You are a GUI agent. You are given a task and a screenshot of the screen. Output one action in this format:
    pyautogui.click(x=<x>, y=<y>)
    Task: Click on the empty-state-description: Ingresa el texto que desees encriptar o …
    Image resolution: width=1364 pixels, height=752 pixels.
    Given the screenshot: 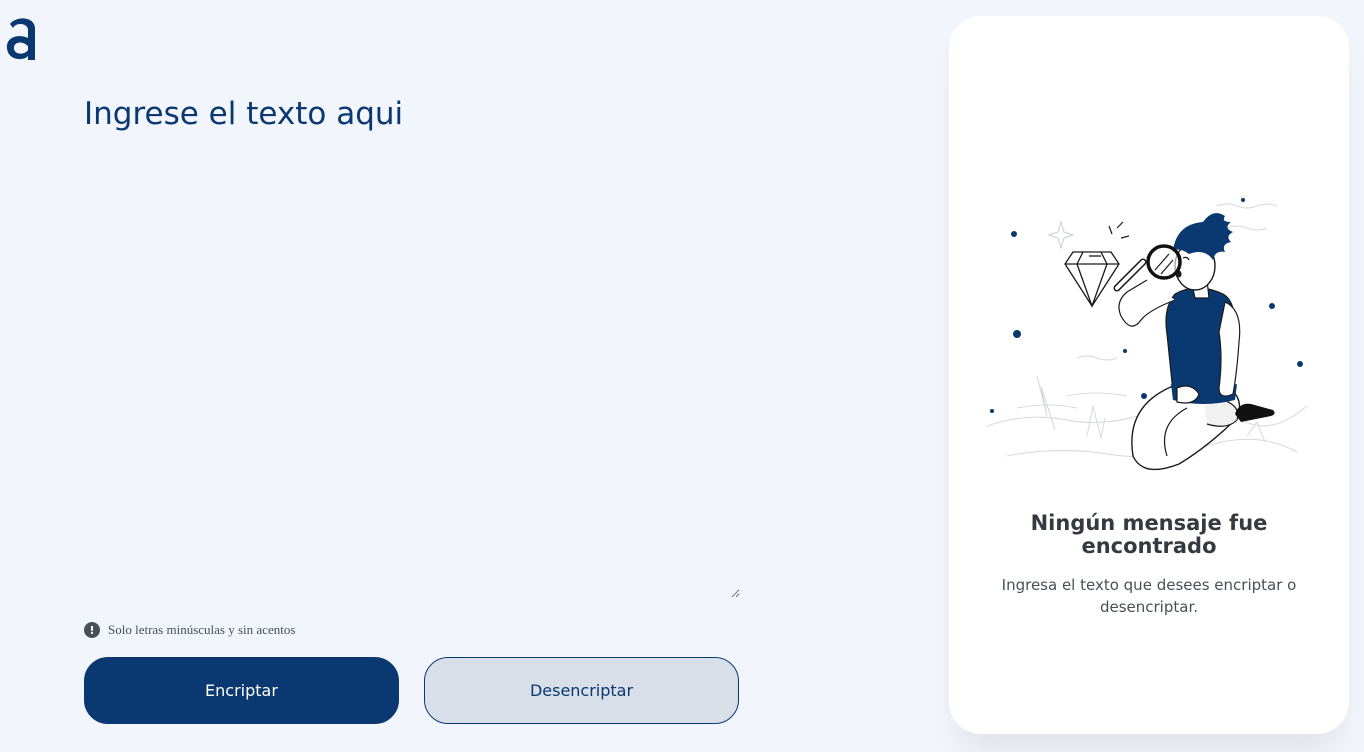 What is the action you would take?
    pyautogui.click(x=1149, y=596)
    